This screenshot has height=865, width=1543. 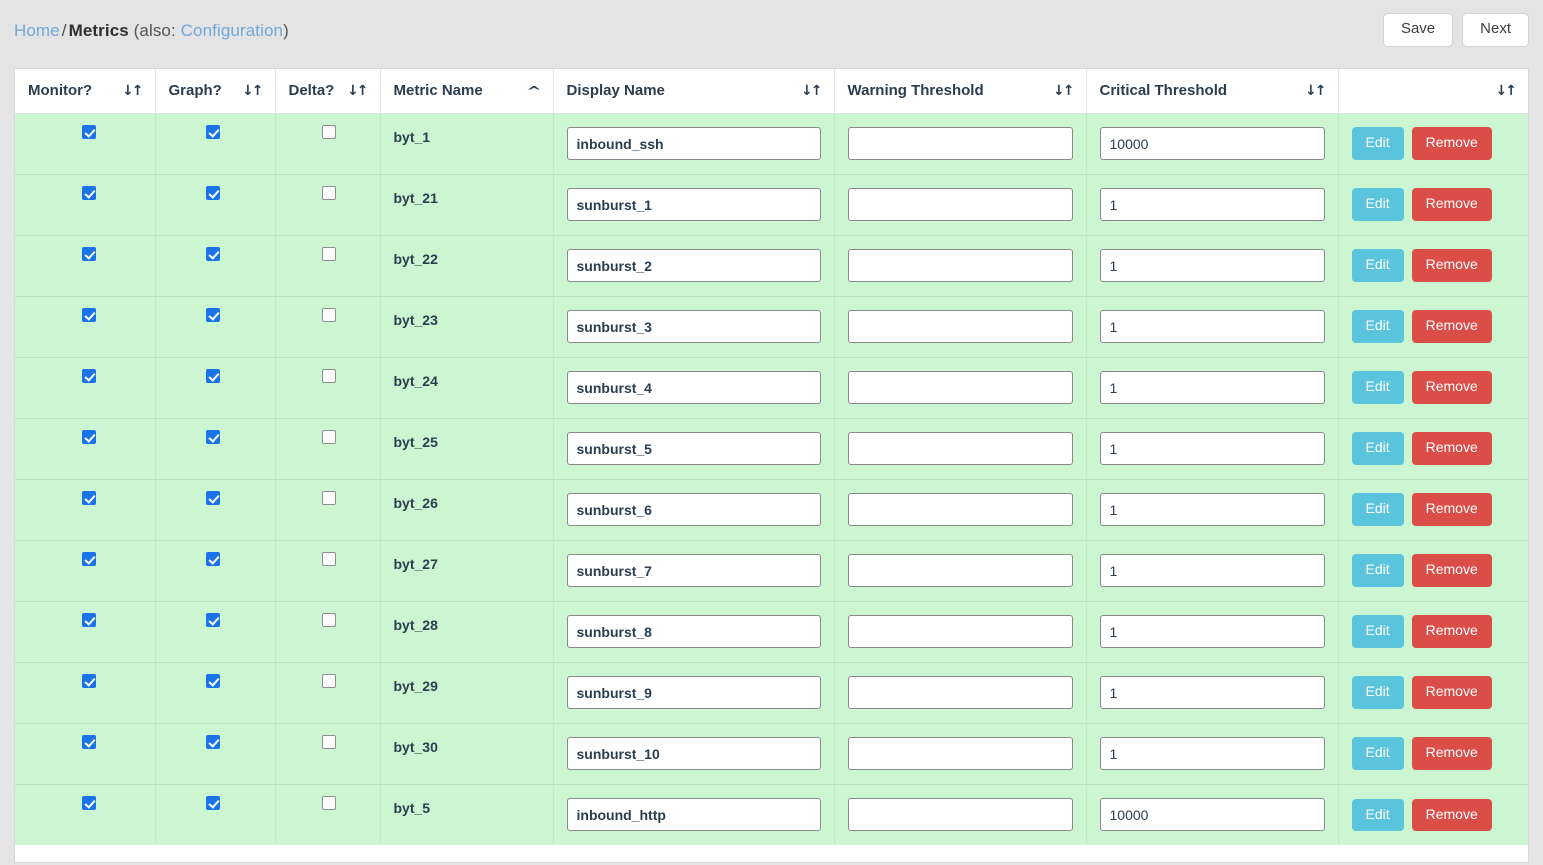 I want to click on breadcrumb-link-configuration: Configuration, so click(x=232, y=30).